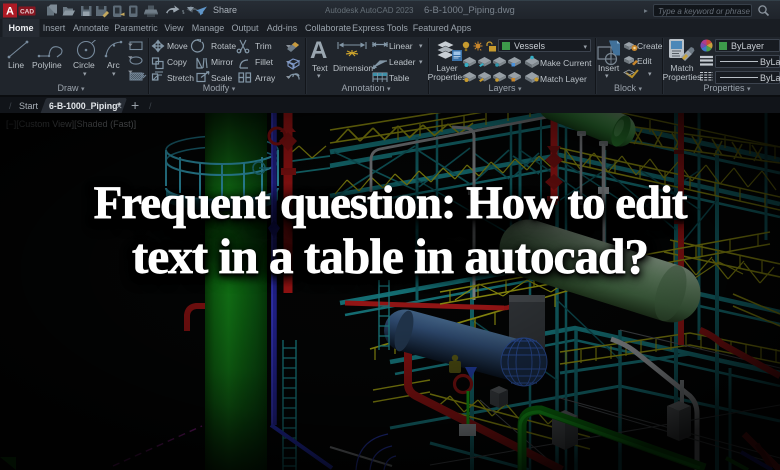 This screenshot has width=780, height=470. I want to click on svg-text: A, so click(10, 12).